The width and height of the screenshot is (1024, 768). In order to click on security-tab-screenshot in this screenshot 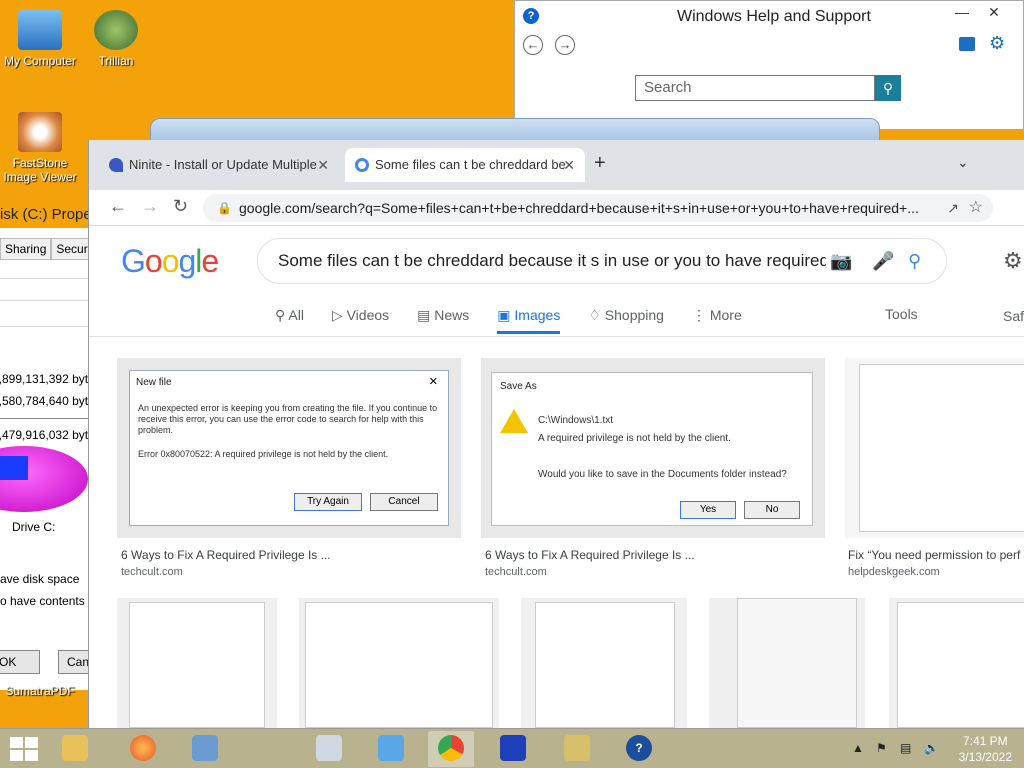, I will do `click(605, 665)`.